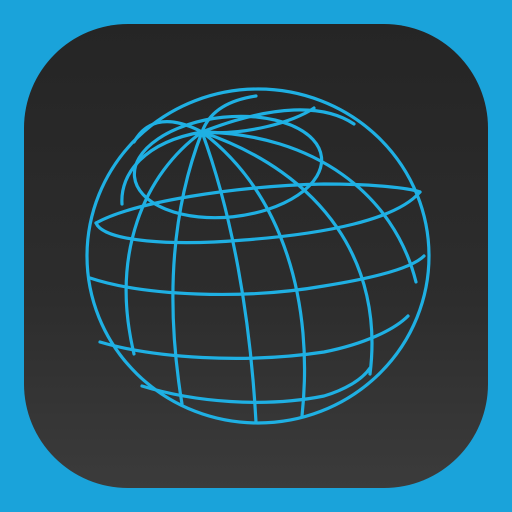 The width and height of the screenshot is (512, 512). I want to click on latitude-ring-top, so click(228, 167).